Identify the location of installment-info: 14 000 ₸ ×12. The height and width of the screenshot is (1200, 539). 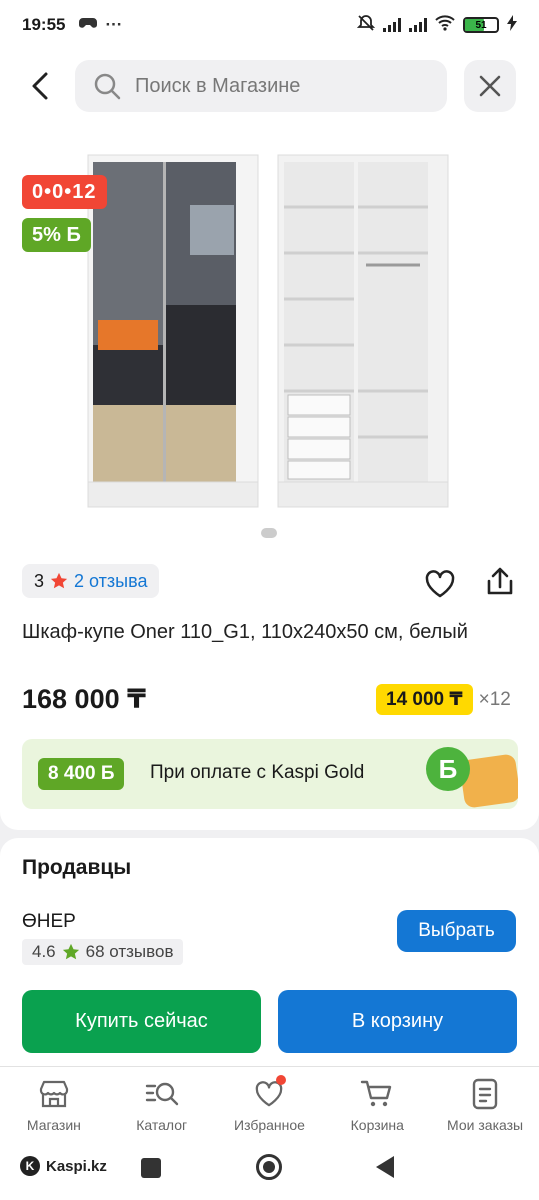
(443, 699).